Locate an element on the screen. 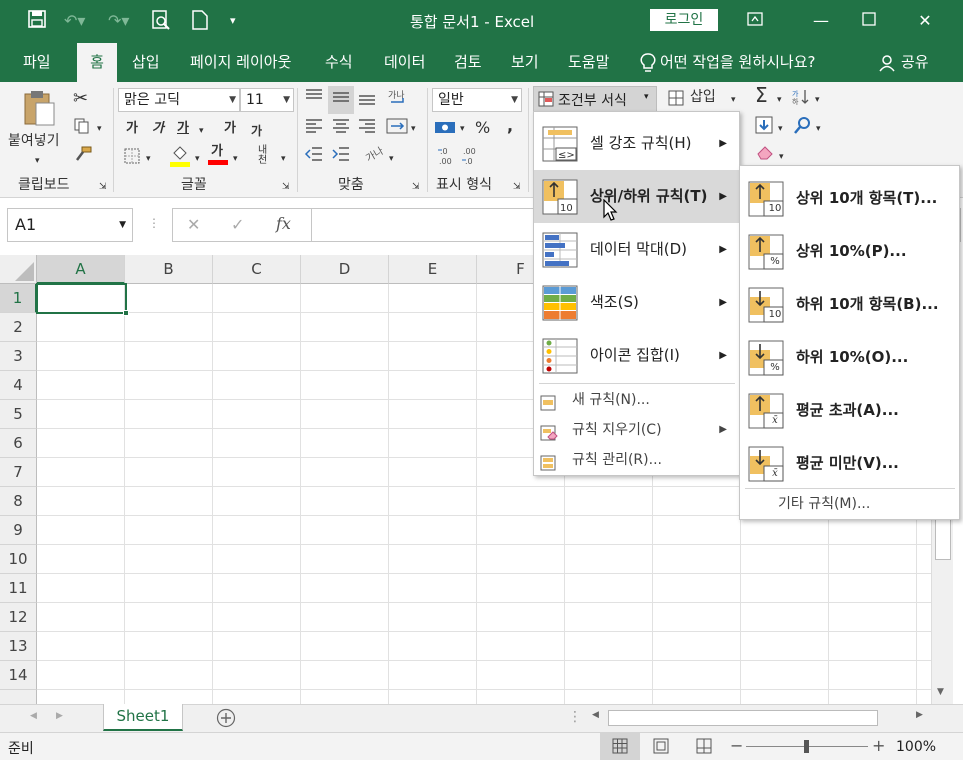 This screenshot has height=760, width=963. italic-button: 가 is located at coordinates (158, 129).